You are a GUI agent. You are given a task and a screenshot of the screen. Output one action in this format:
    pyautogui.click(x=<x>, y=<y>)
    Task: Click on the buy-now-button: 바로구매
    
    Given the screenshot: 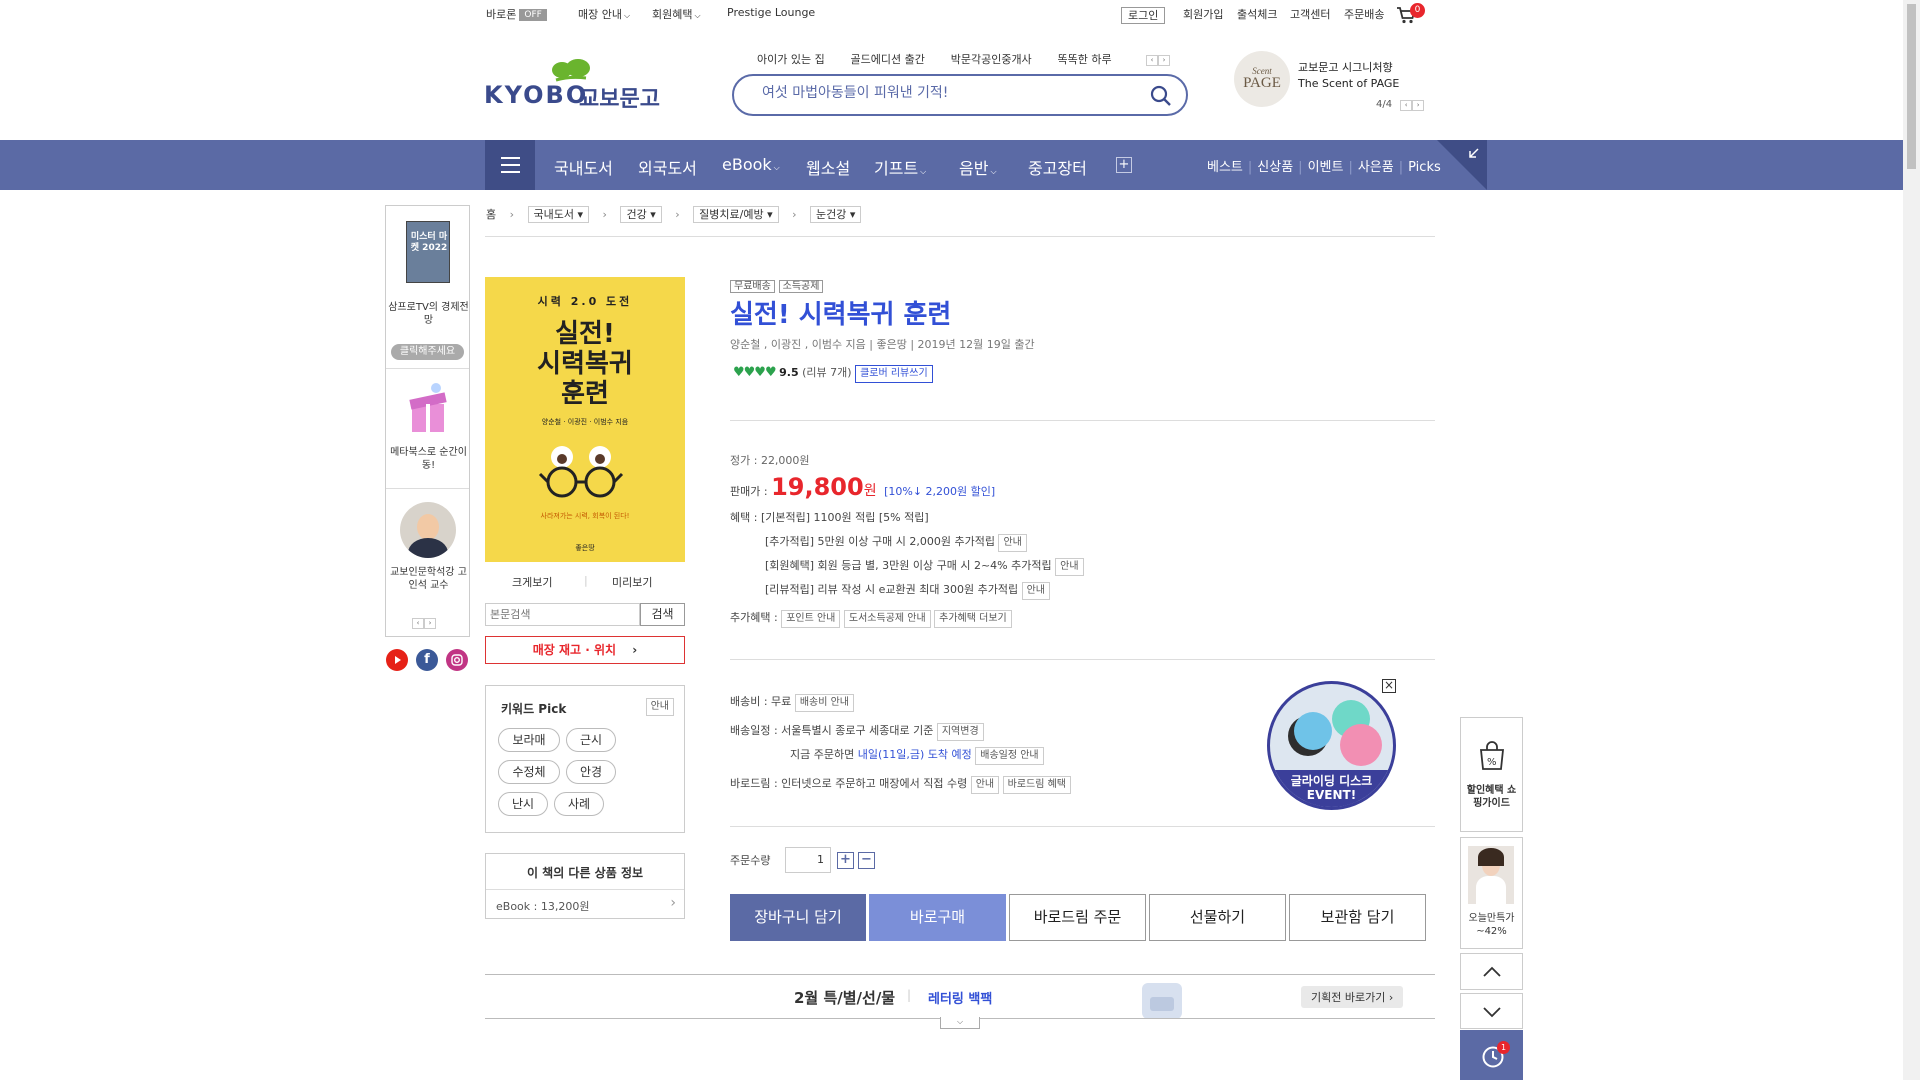 What is the action you would take?
    pyautogui.click(x=937, y=917)
    